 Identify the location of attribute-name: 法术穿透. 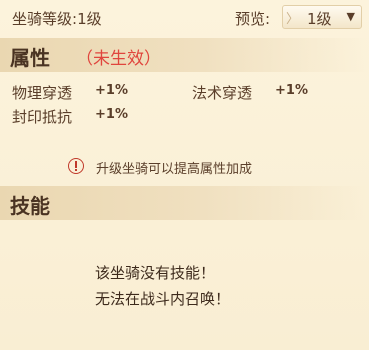
(222, 93).